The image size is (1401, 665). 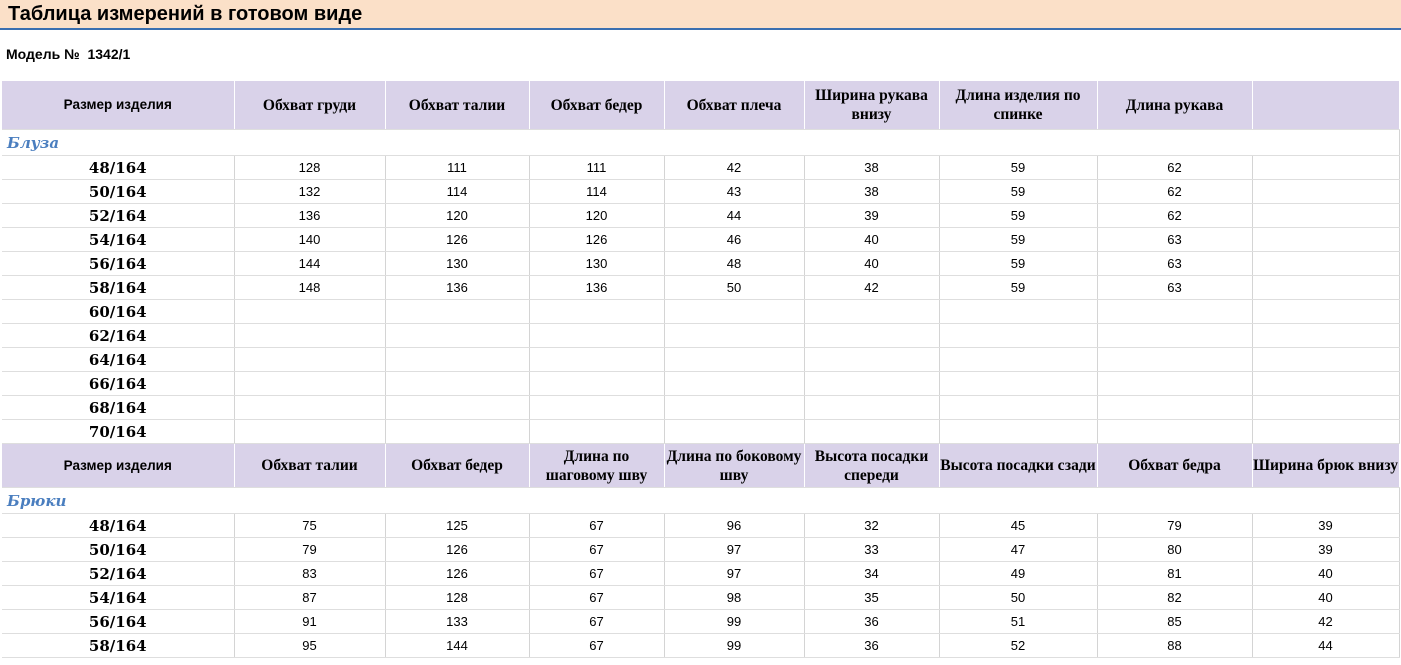 I want to click on value-cell: 43, so click(x=734, y=191).